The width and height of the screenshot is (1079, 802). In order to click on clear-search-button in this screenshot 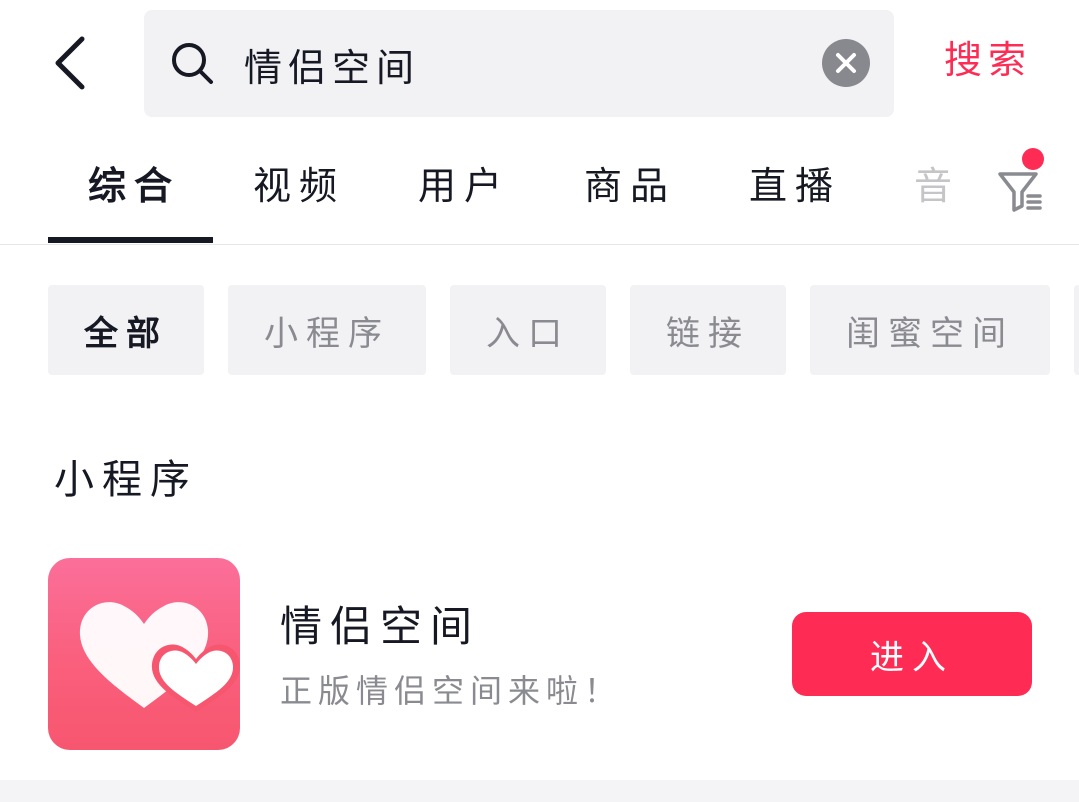, I will do `click(846, 63)`.